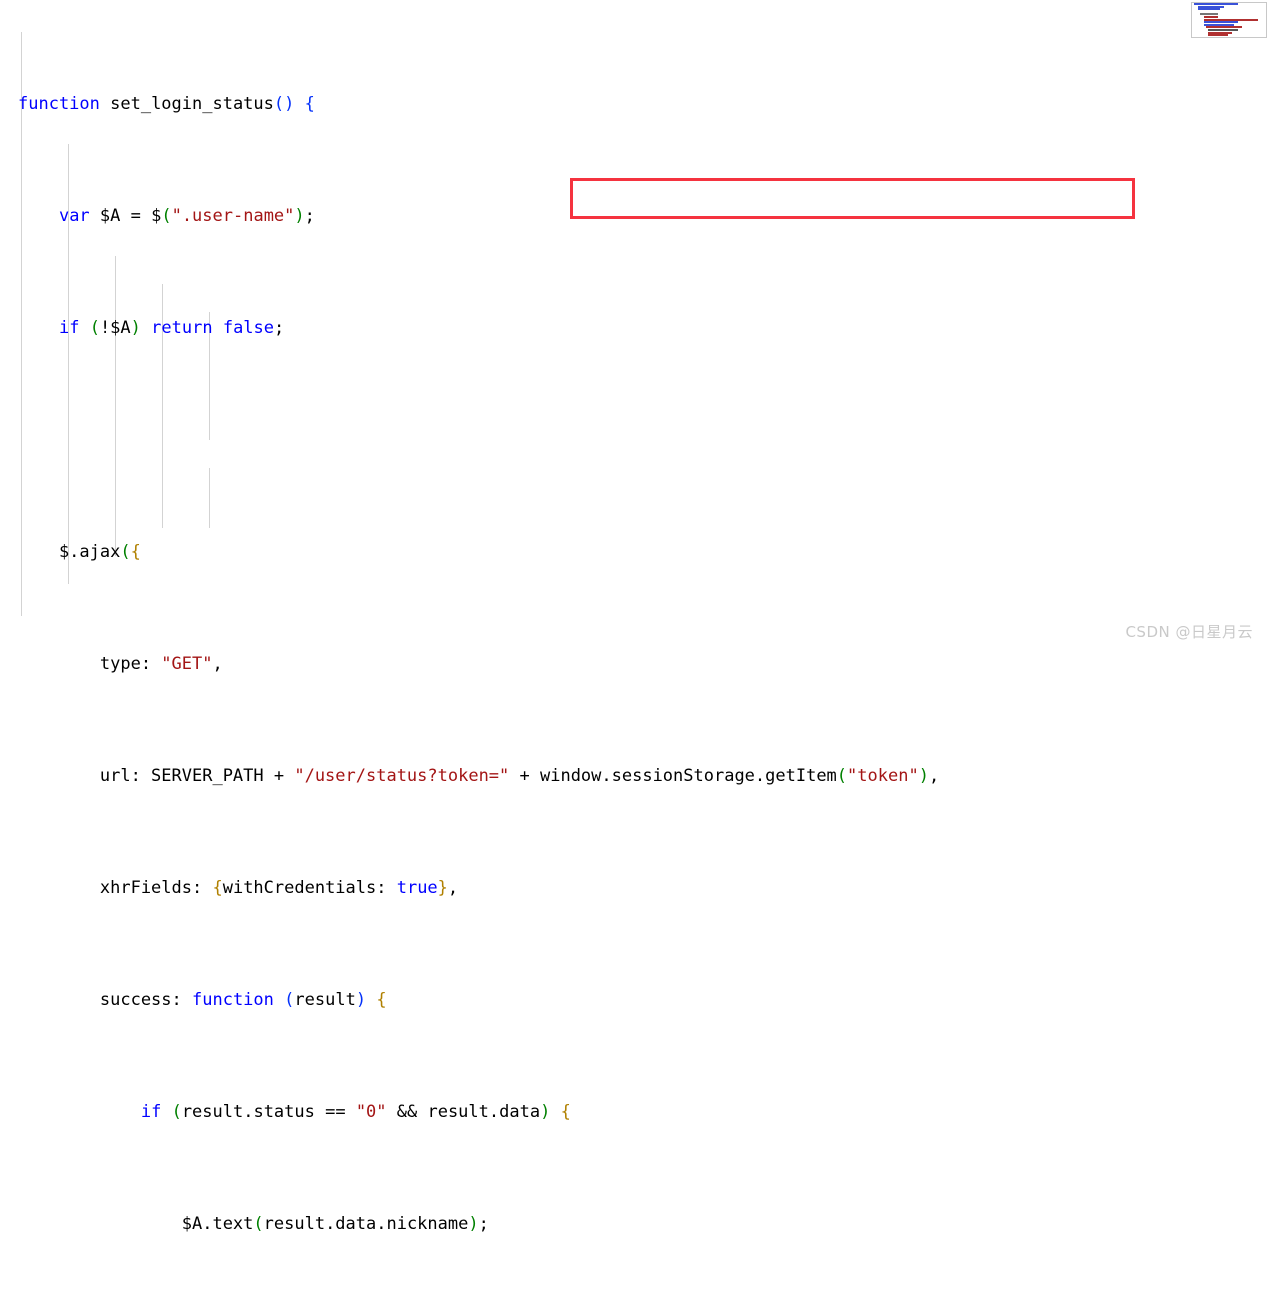 This screenshot has height=1304, width=1271. I want to click on code-line: $.ajax({, so click(79, 552).